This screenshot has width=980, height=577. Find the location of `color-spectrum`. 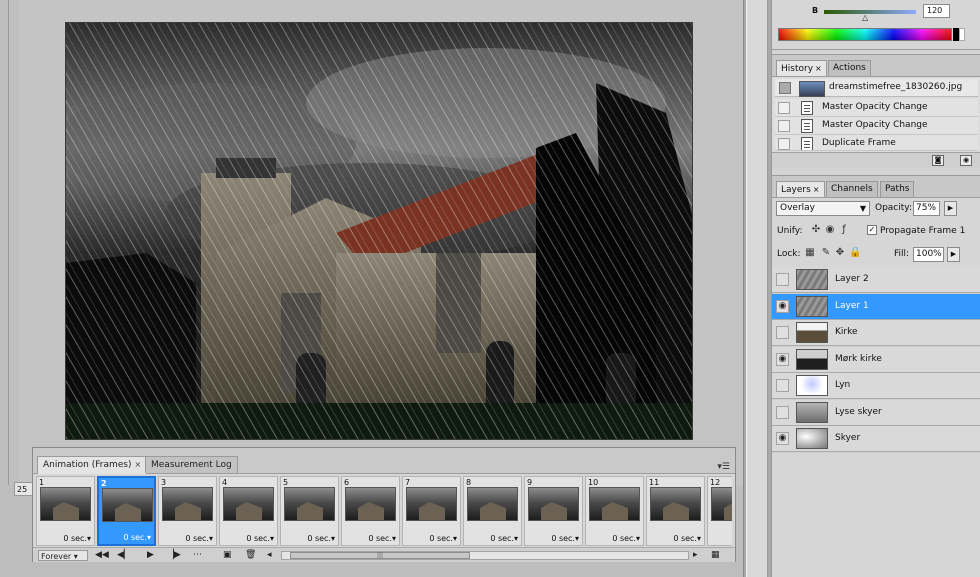

color-spectrum is located at coordinates (865, 34).